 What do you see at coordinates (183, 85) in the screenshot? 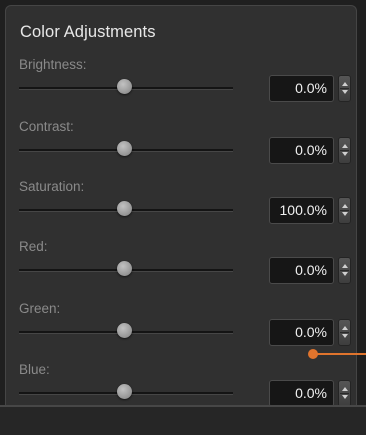
I see `adjustment-row-brightness: Brightness: 0.0%` at bounding box center [183, 85].